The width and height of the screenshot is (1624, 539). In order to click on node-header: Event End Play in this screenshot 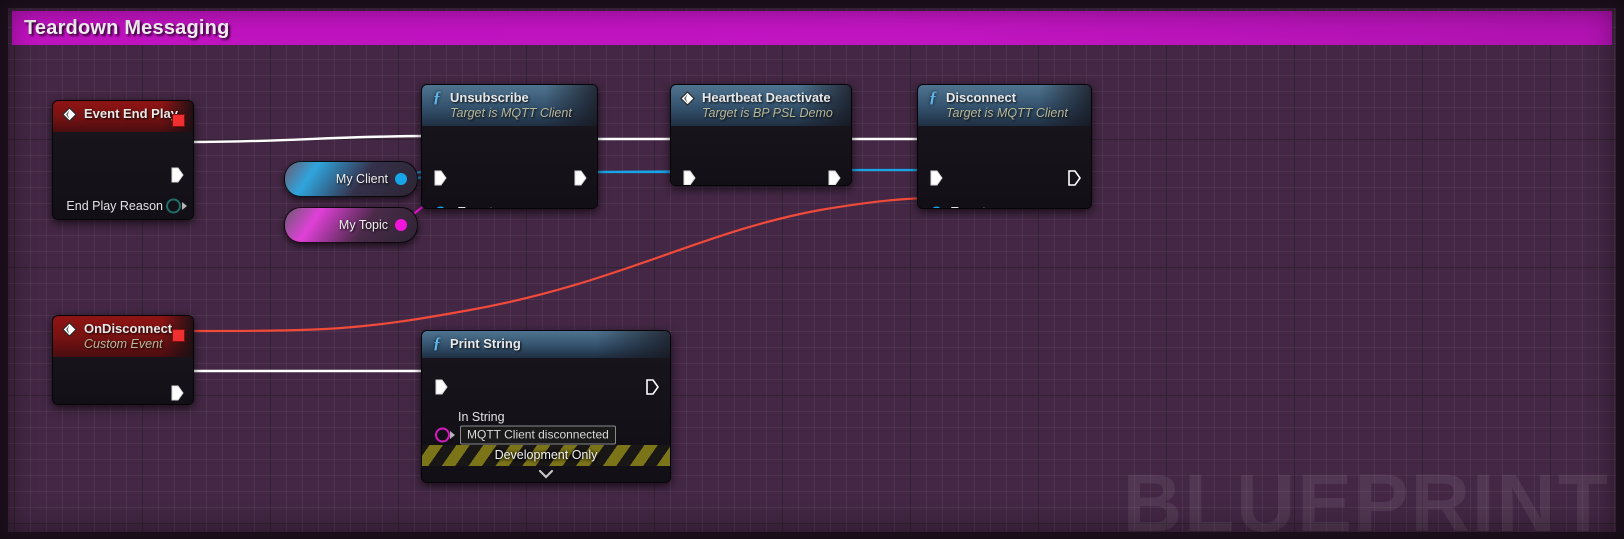, I will do `click(123, 116)`.